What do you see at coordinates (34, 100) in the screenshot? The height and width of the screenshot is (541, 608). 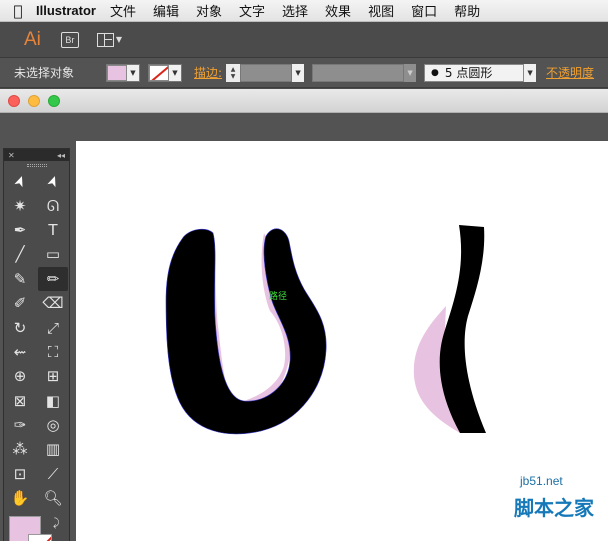 I see `minimize-window-button` at bounding box center [34, 100].